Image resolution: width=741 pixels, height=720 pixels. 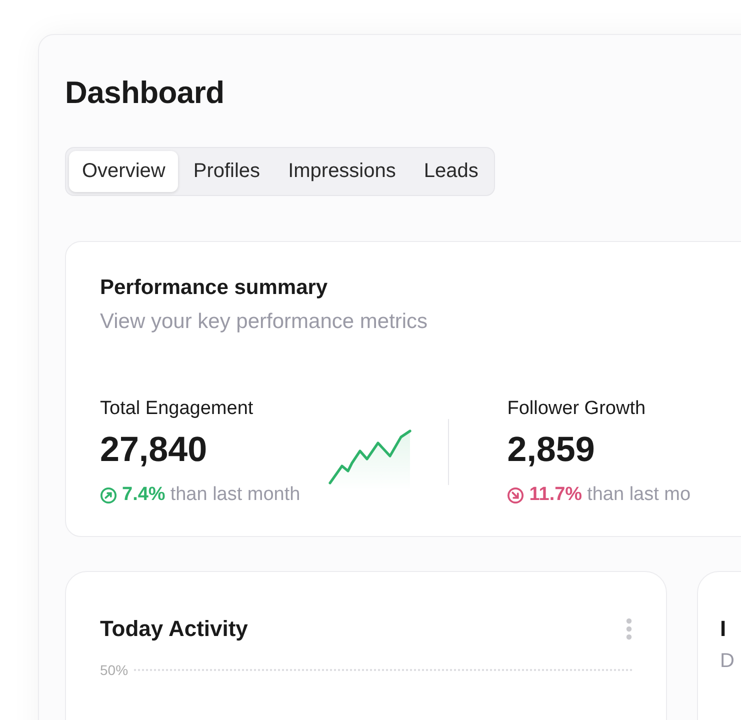 What do you see at coordinates (177, 409) in the screenshot?
I see `metric-label: Total Engagement` at bounding box center [177, 409].